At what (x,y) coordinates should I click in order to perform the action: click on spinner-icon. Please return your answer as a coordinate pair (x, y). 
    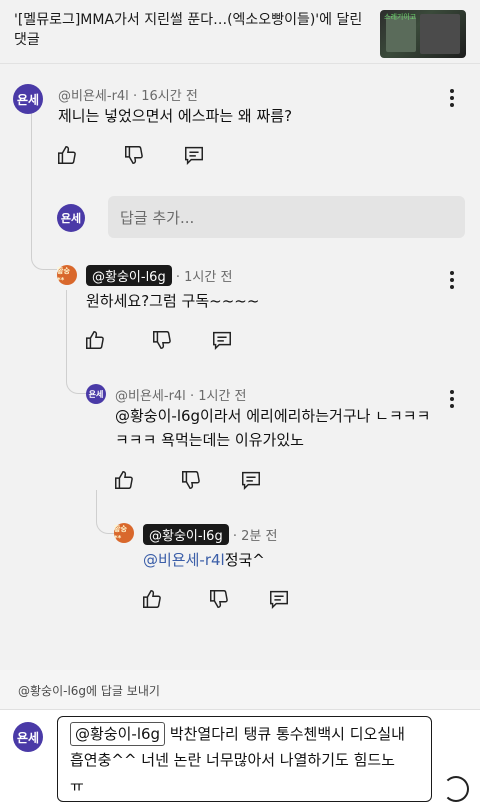
    Looking at the image, I should click on (456, 789).